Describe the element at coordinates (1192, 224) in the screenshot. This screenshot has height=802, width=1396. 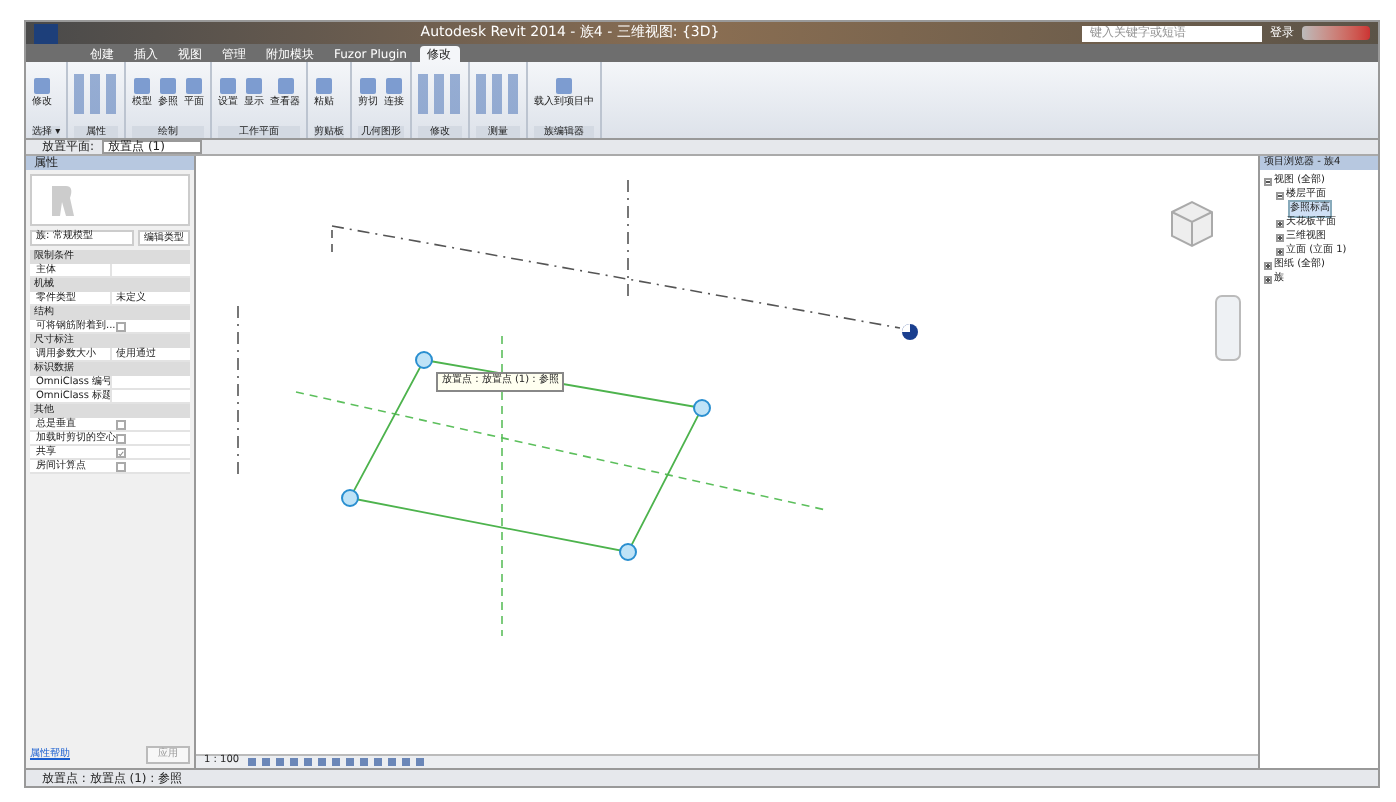
I see `view-cube-icon` at that location.